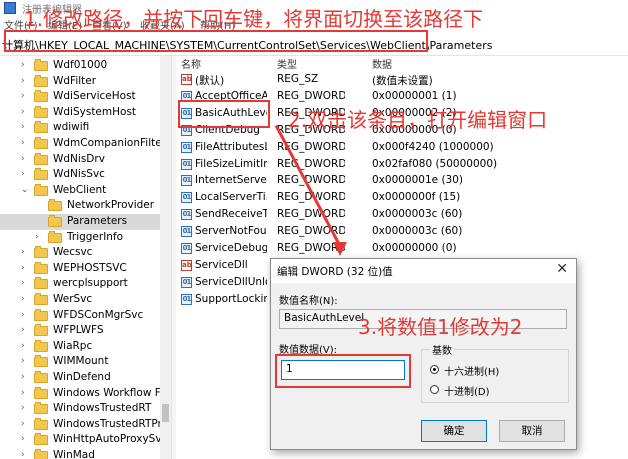  Describe the element at coordinates (80, 253) in the screenshot. I see `tree-item: › Wecsvc` at that location.